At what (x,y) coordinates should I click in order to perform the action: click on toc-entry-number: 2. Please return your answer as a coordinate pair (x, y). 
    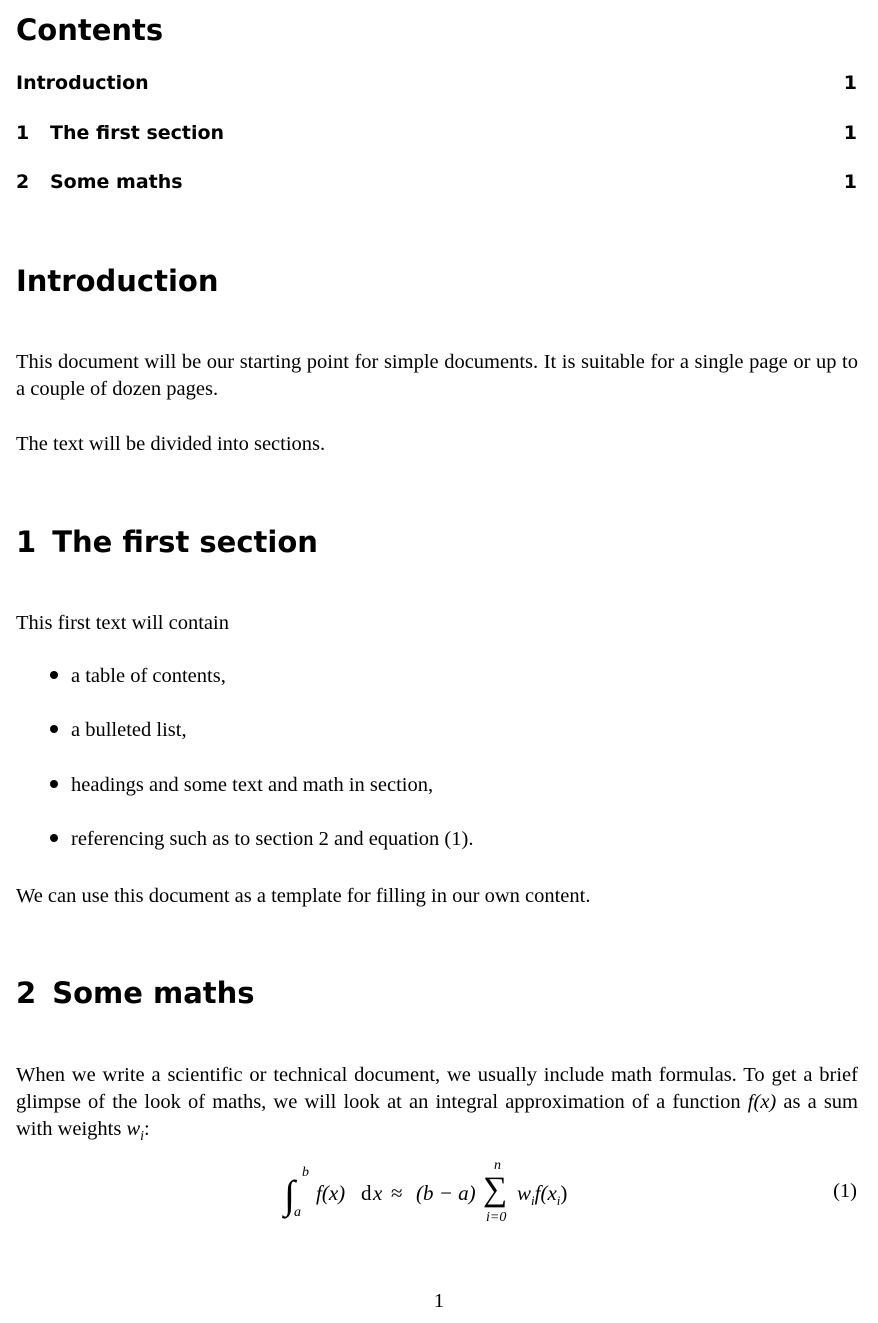
    Looking at the image, I should click on (23, 182).